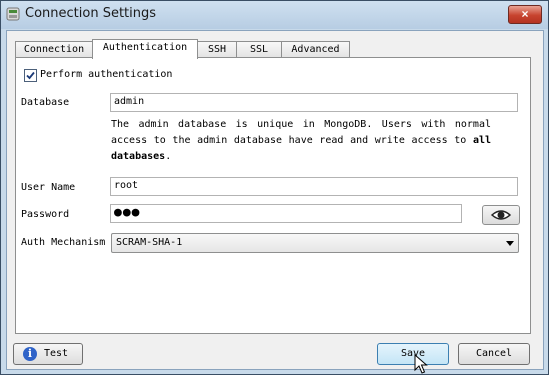  What do you see at coordinates (45, 102) in the screenshot?
I see `database-label: Database` at bounding box center [45, 102].